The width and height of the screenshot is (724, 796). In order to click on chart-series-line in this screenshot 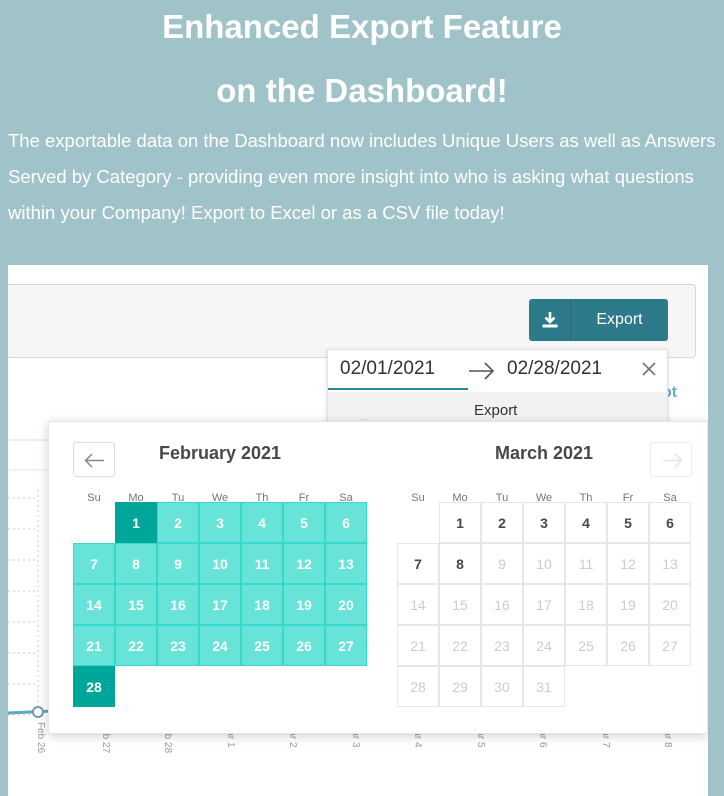, I will do `click(31, 712)`.